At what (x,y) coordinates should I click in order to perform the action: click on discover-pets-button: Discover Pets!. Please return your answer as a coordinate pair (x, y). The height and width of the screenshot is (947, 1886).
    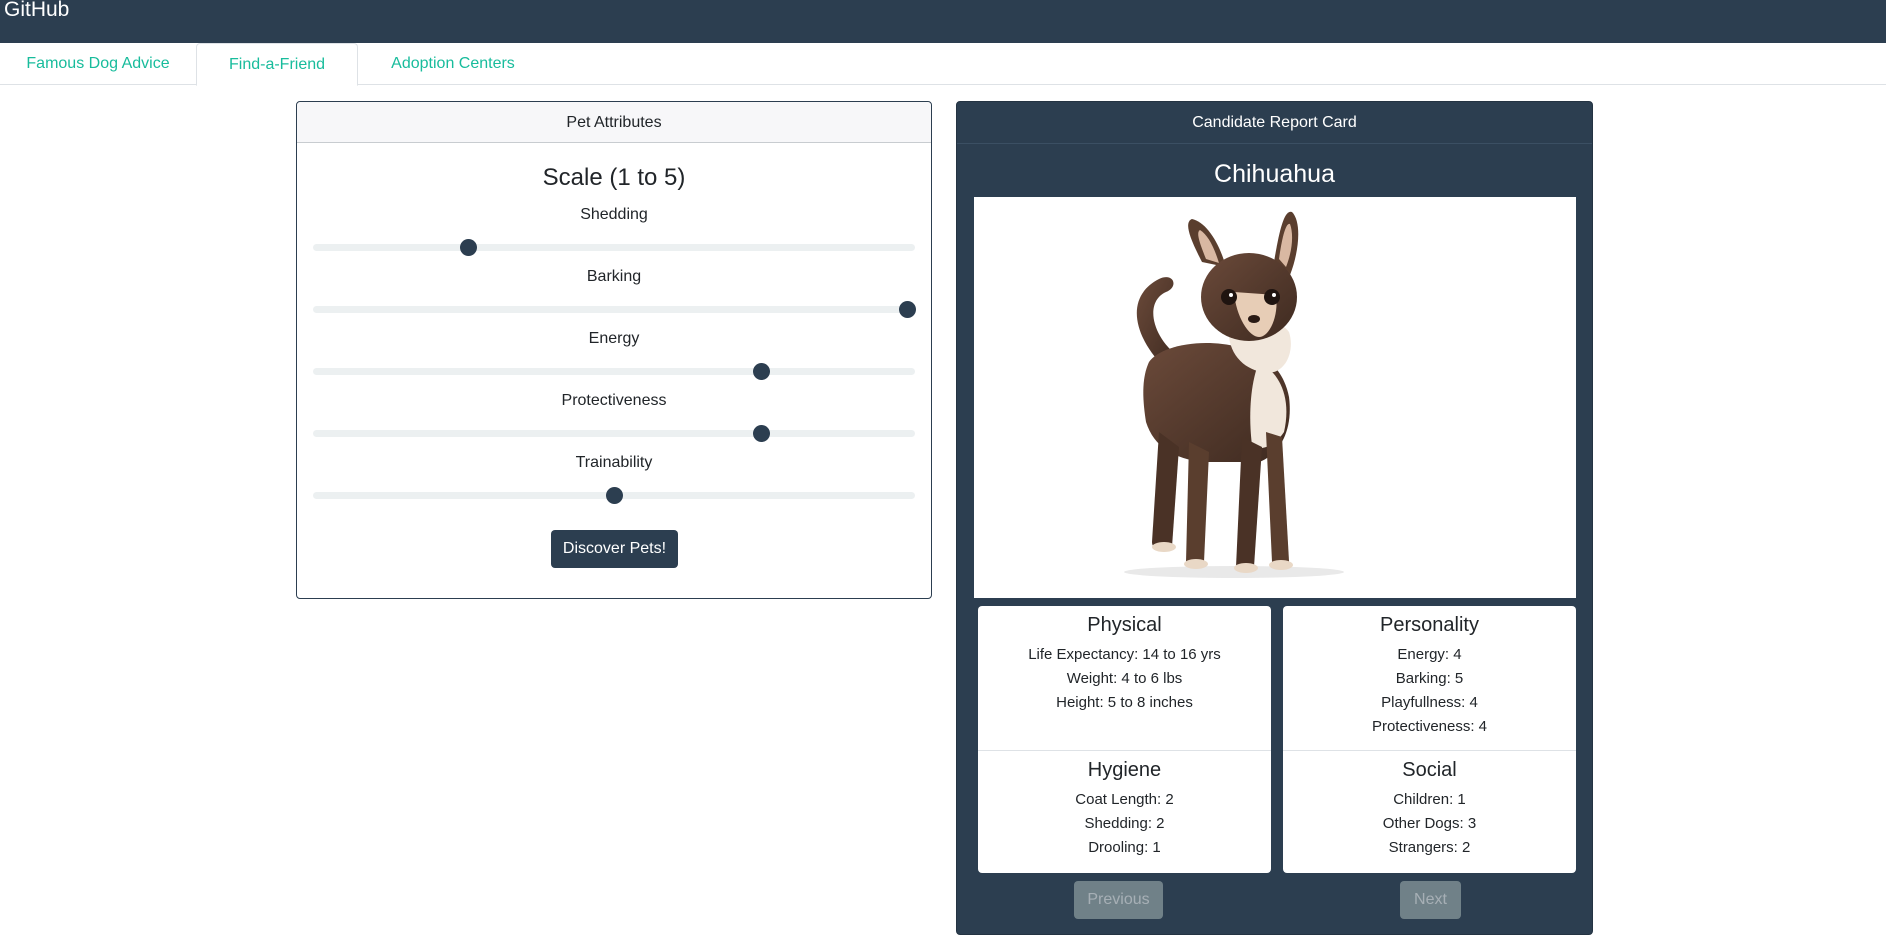
    Looking at the image, I should click on (614, 549).